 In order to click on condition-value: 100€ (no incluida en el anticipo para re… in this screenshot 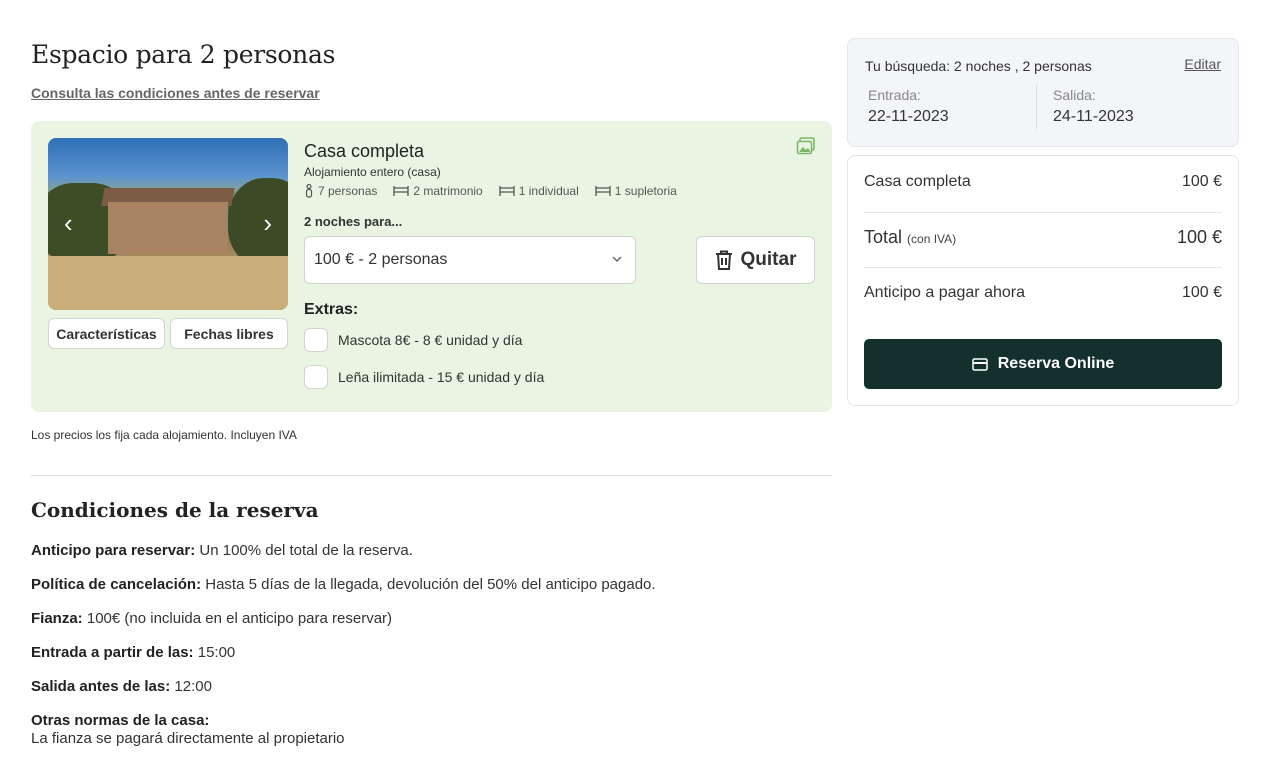, I will do `click(239, 618)`.